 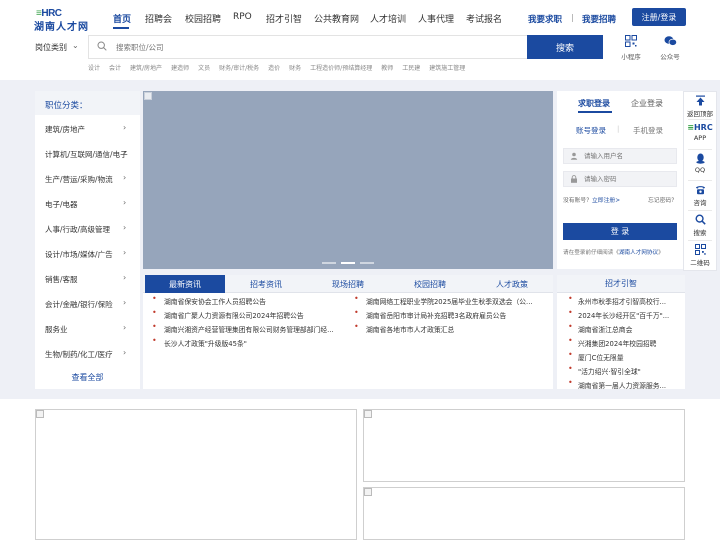 What do you see at coordinates (87, 229) in the screenshot?
I see `category-item: 人事/行政/高级管理` at bounding box center [87, 229].